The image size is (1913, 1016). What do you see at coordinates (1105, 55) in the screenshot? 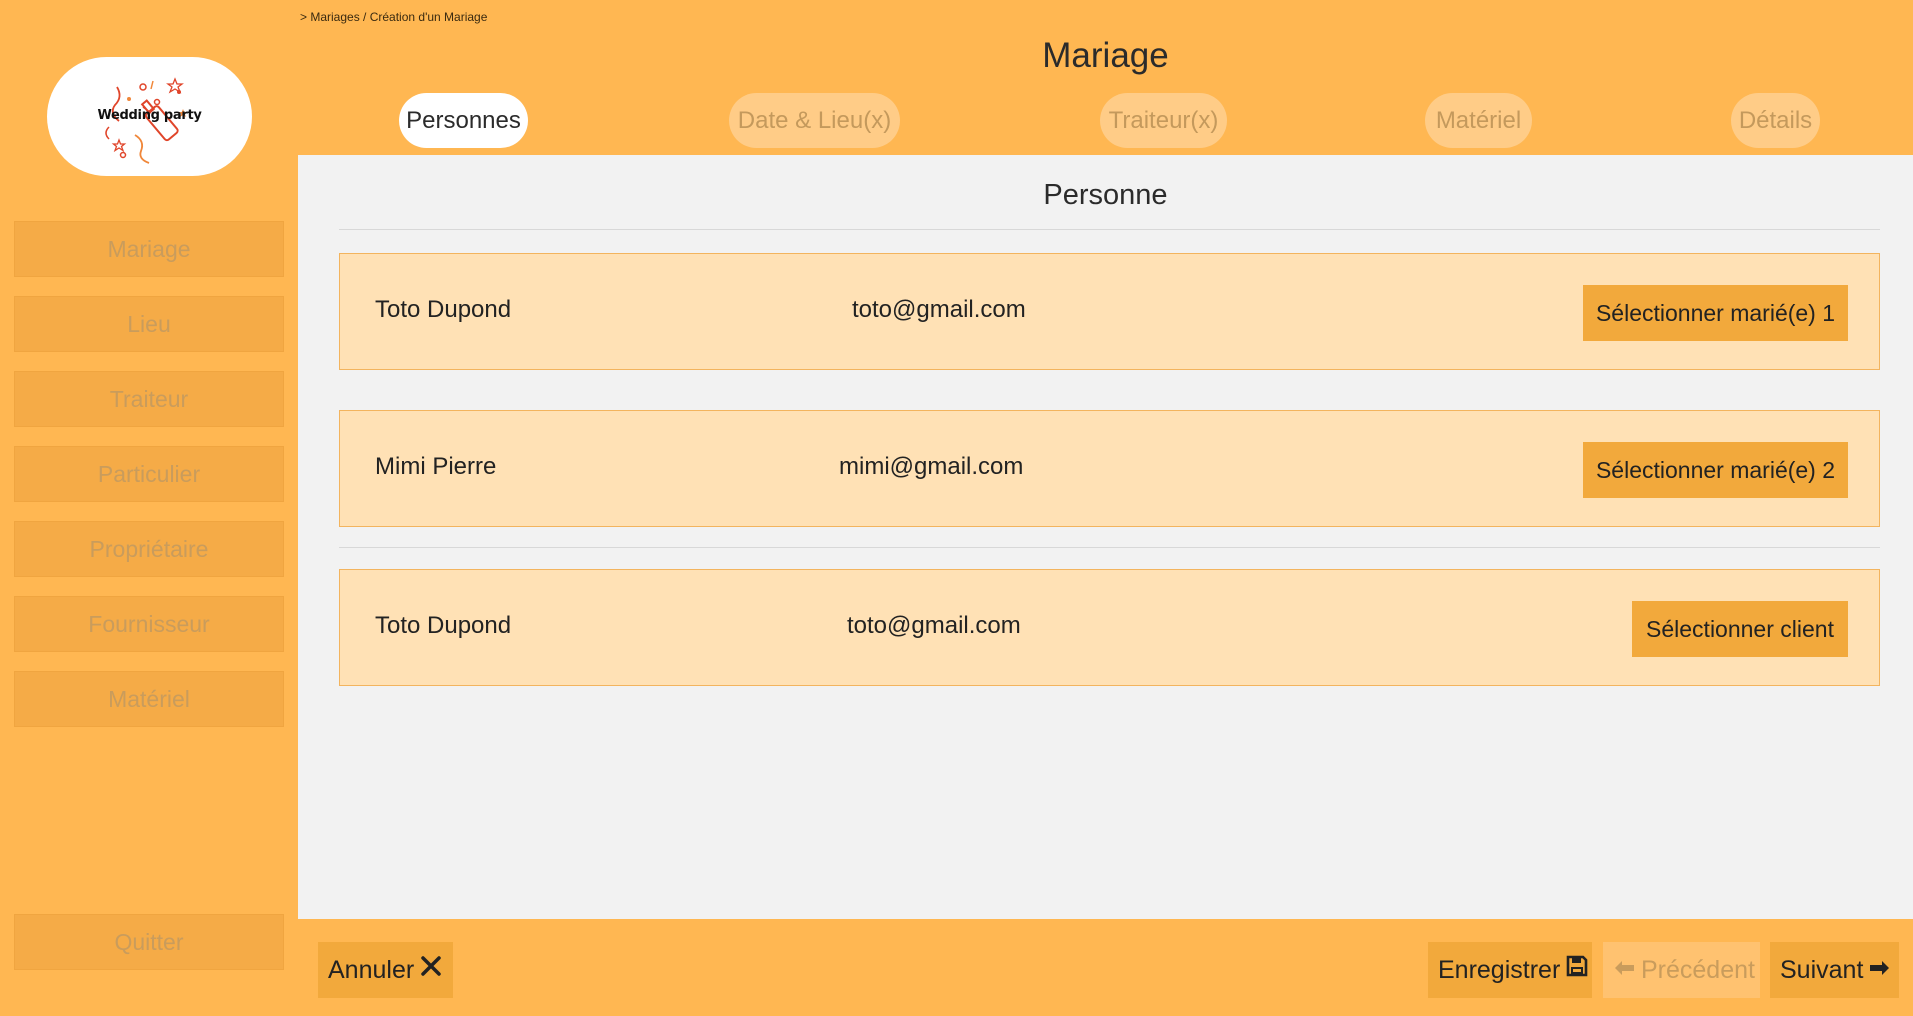
I see `page-title: Mariage` at bounding box center [1105, 55].